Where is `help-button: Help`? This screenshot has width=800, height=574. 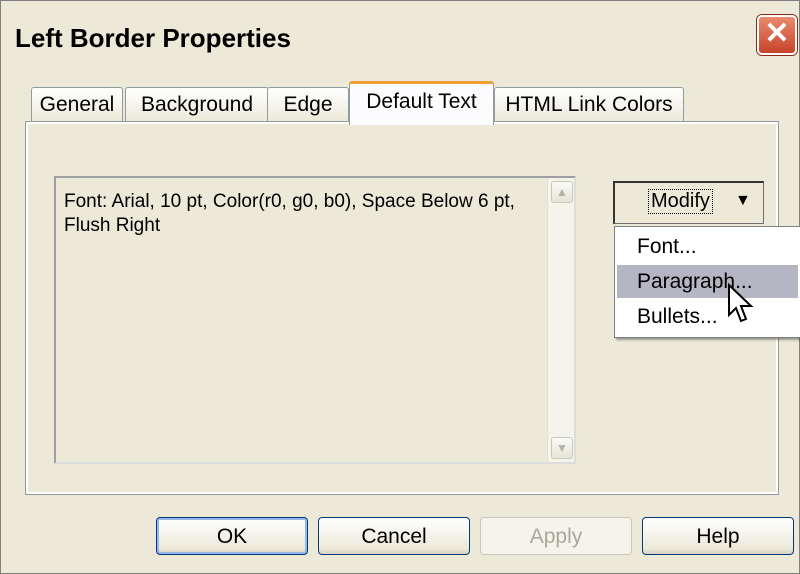 help-button: Help is located at coordinates (718, 536).